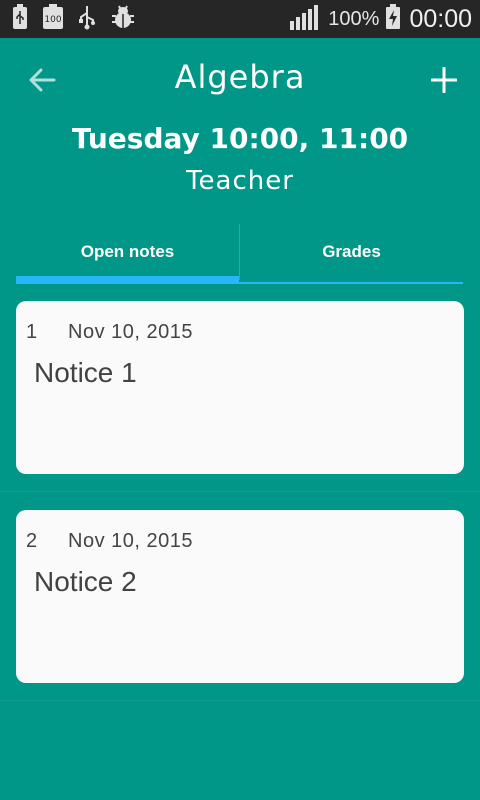 The image size is (480, 800). Describe the element at coordinates (305, 19) in the screenshot. I see `signal-bars-icon` at that location.